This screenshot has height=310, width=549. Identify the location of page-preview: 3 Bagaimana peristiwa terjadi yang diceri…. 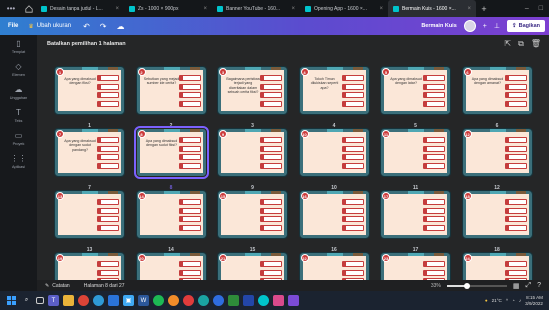
(252, 90).